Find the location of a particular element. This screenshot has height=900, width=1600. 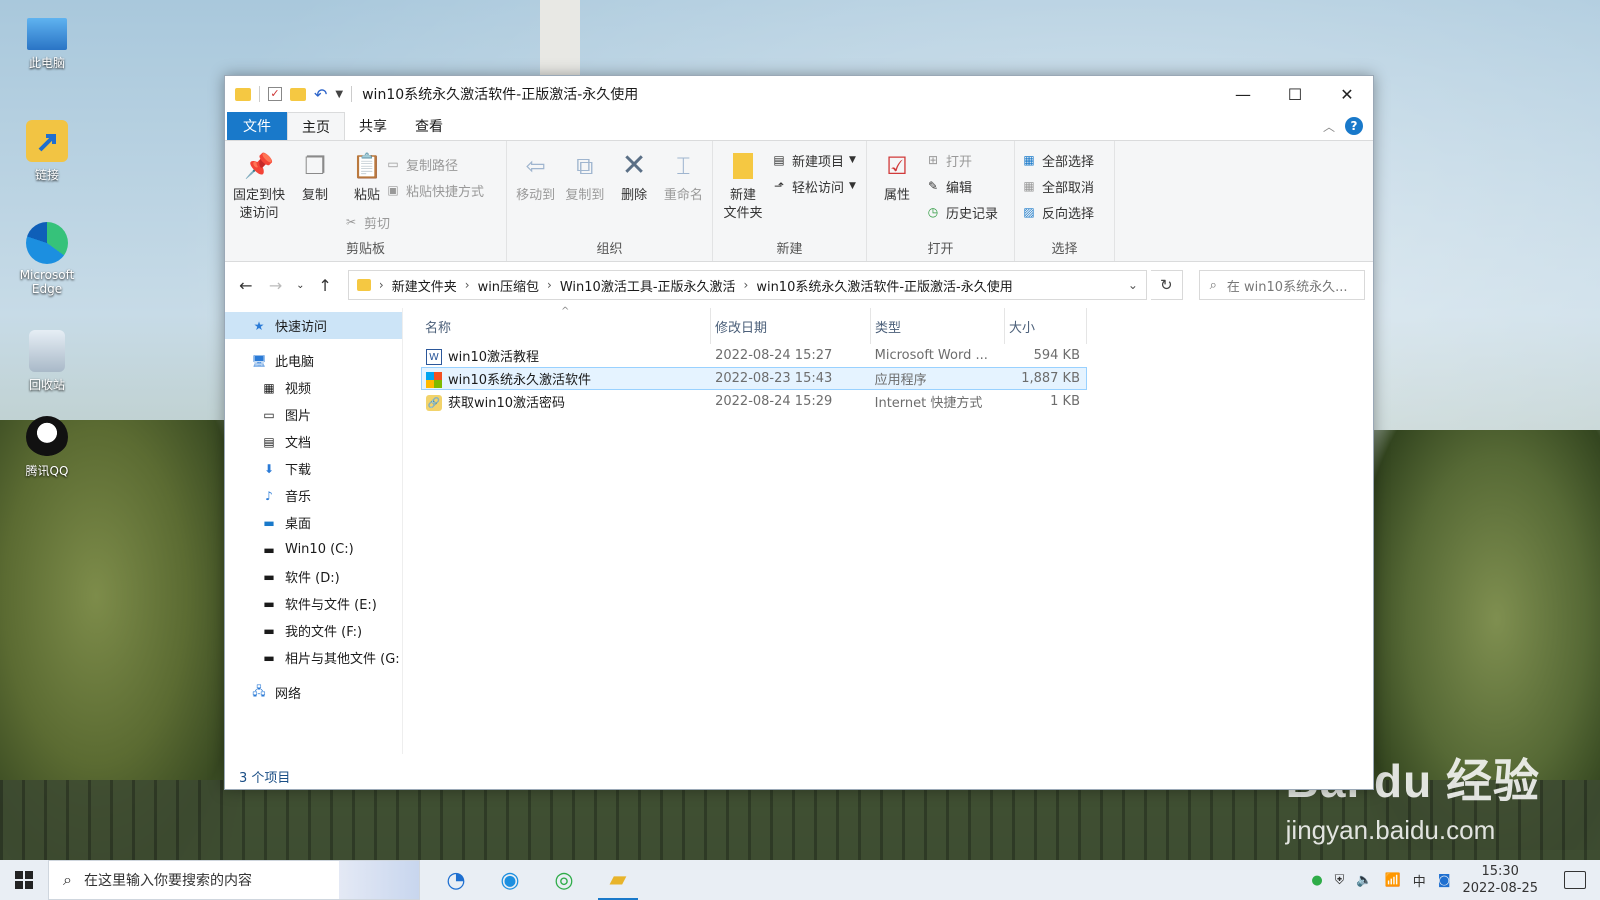

taskbar-app-edge-icon: ◉ is located at coordinates (510, 880).